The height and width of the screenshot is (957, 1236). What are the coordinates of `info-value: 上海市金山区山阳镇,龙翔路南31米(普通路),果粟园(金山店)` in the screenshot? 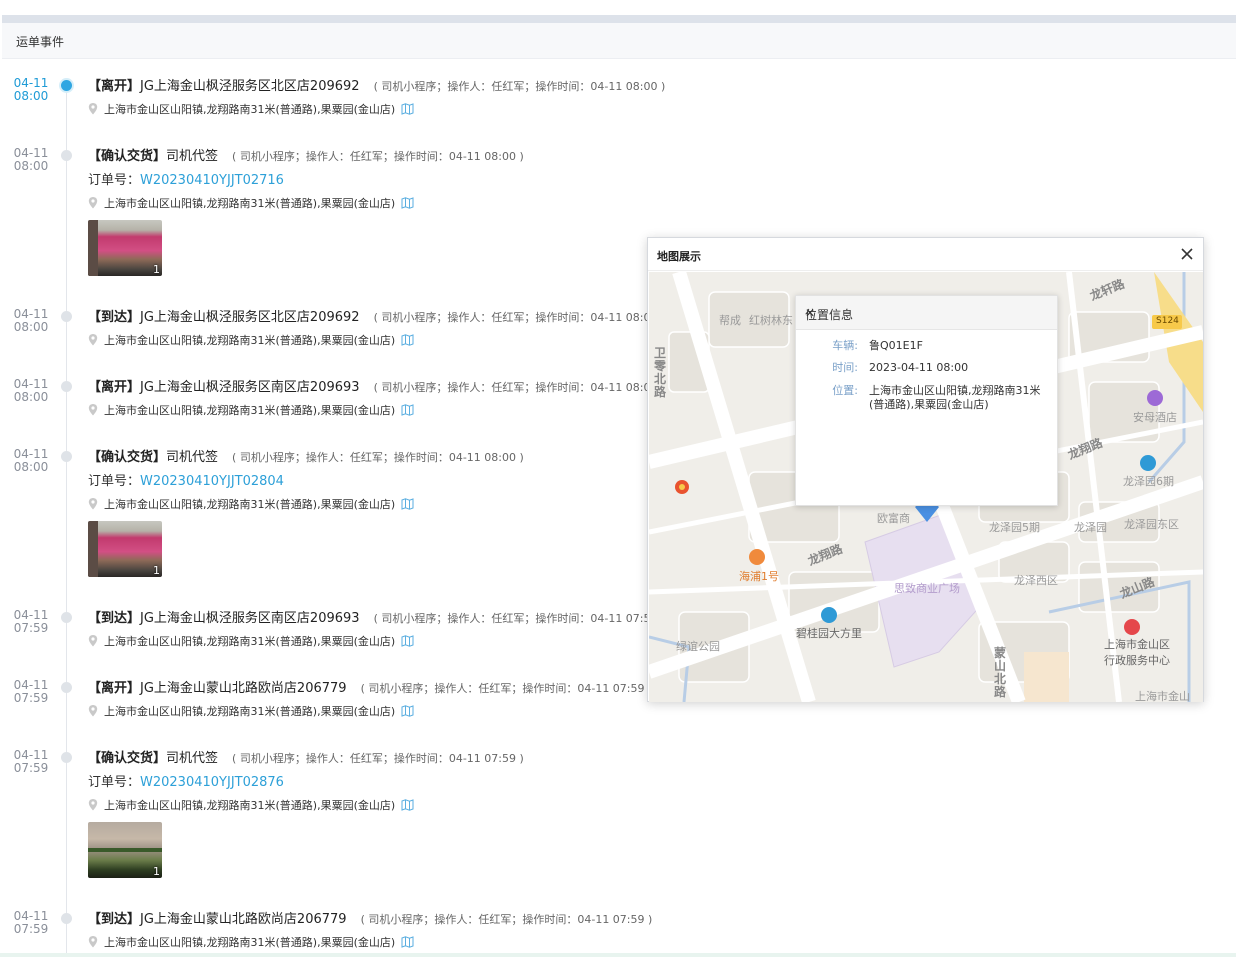 It's located at (955, 397).